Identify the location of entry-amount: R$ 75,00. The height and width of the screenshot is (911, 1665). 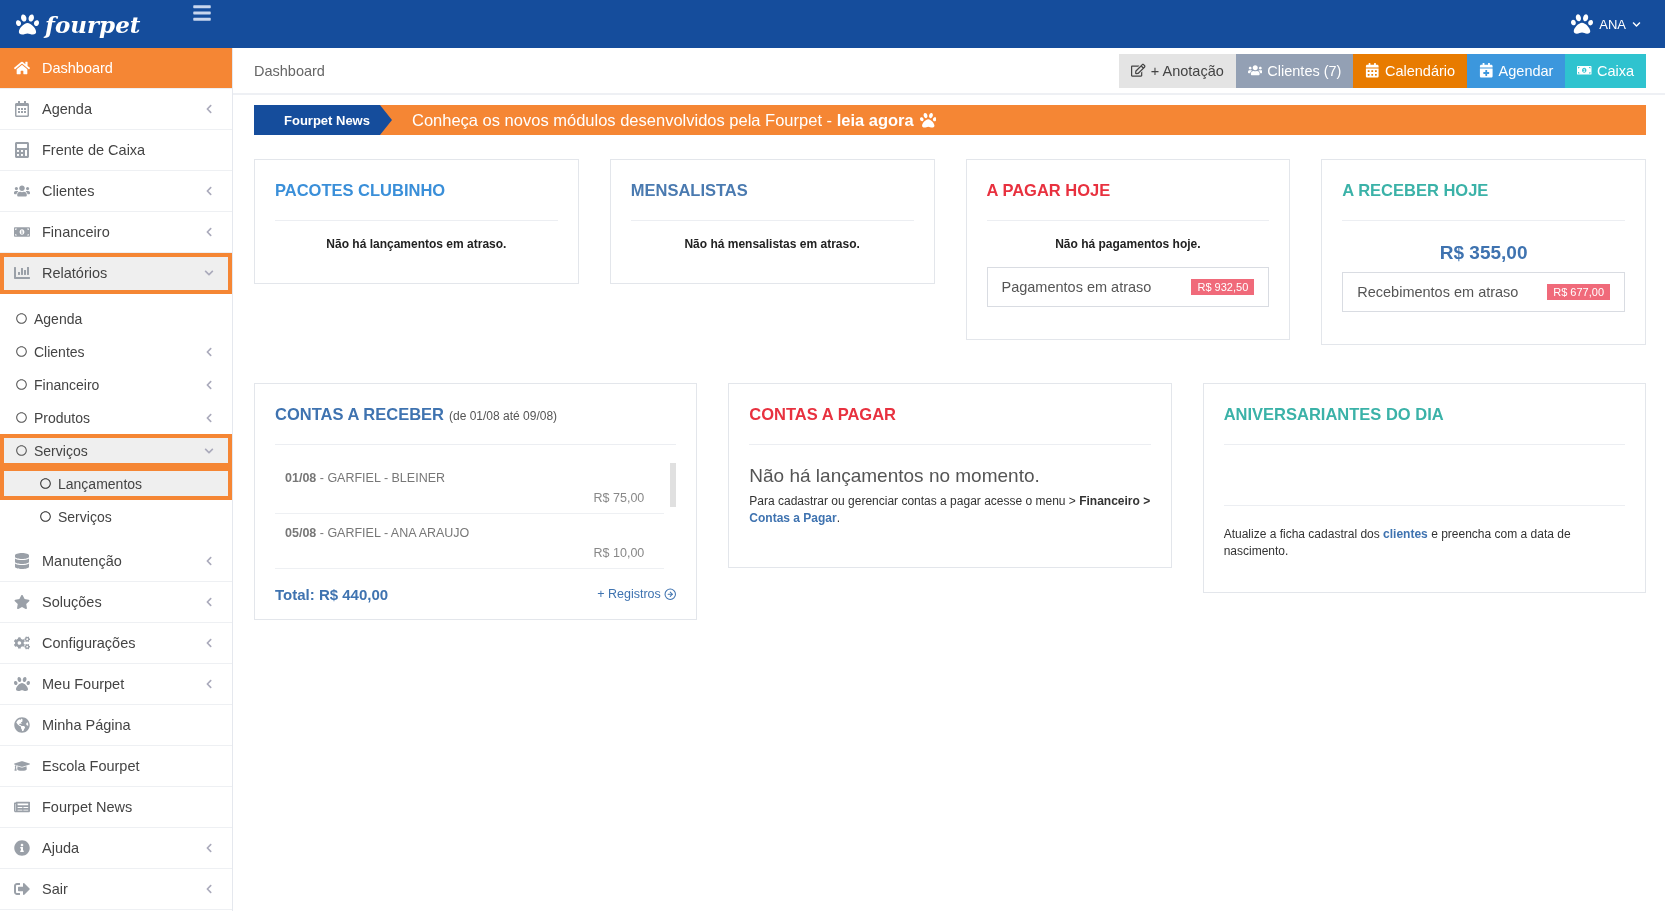
(619, 498).